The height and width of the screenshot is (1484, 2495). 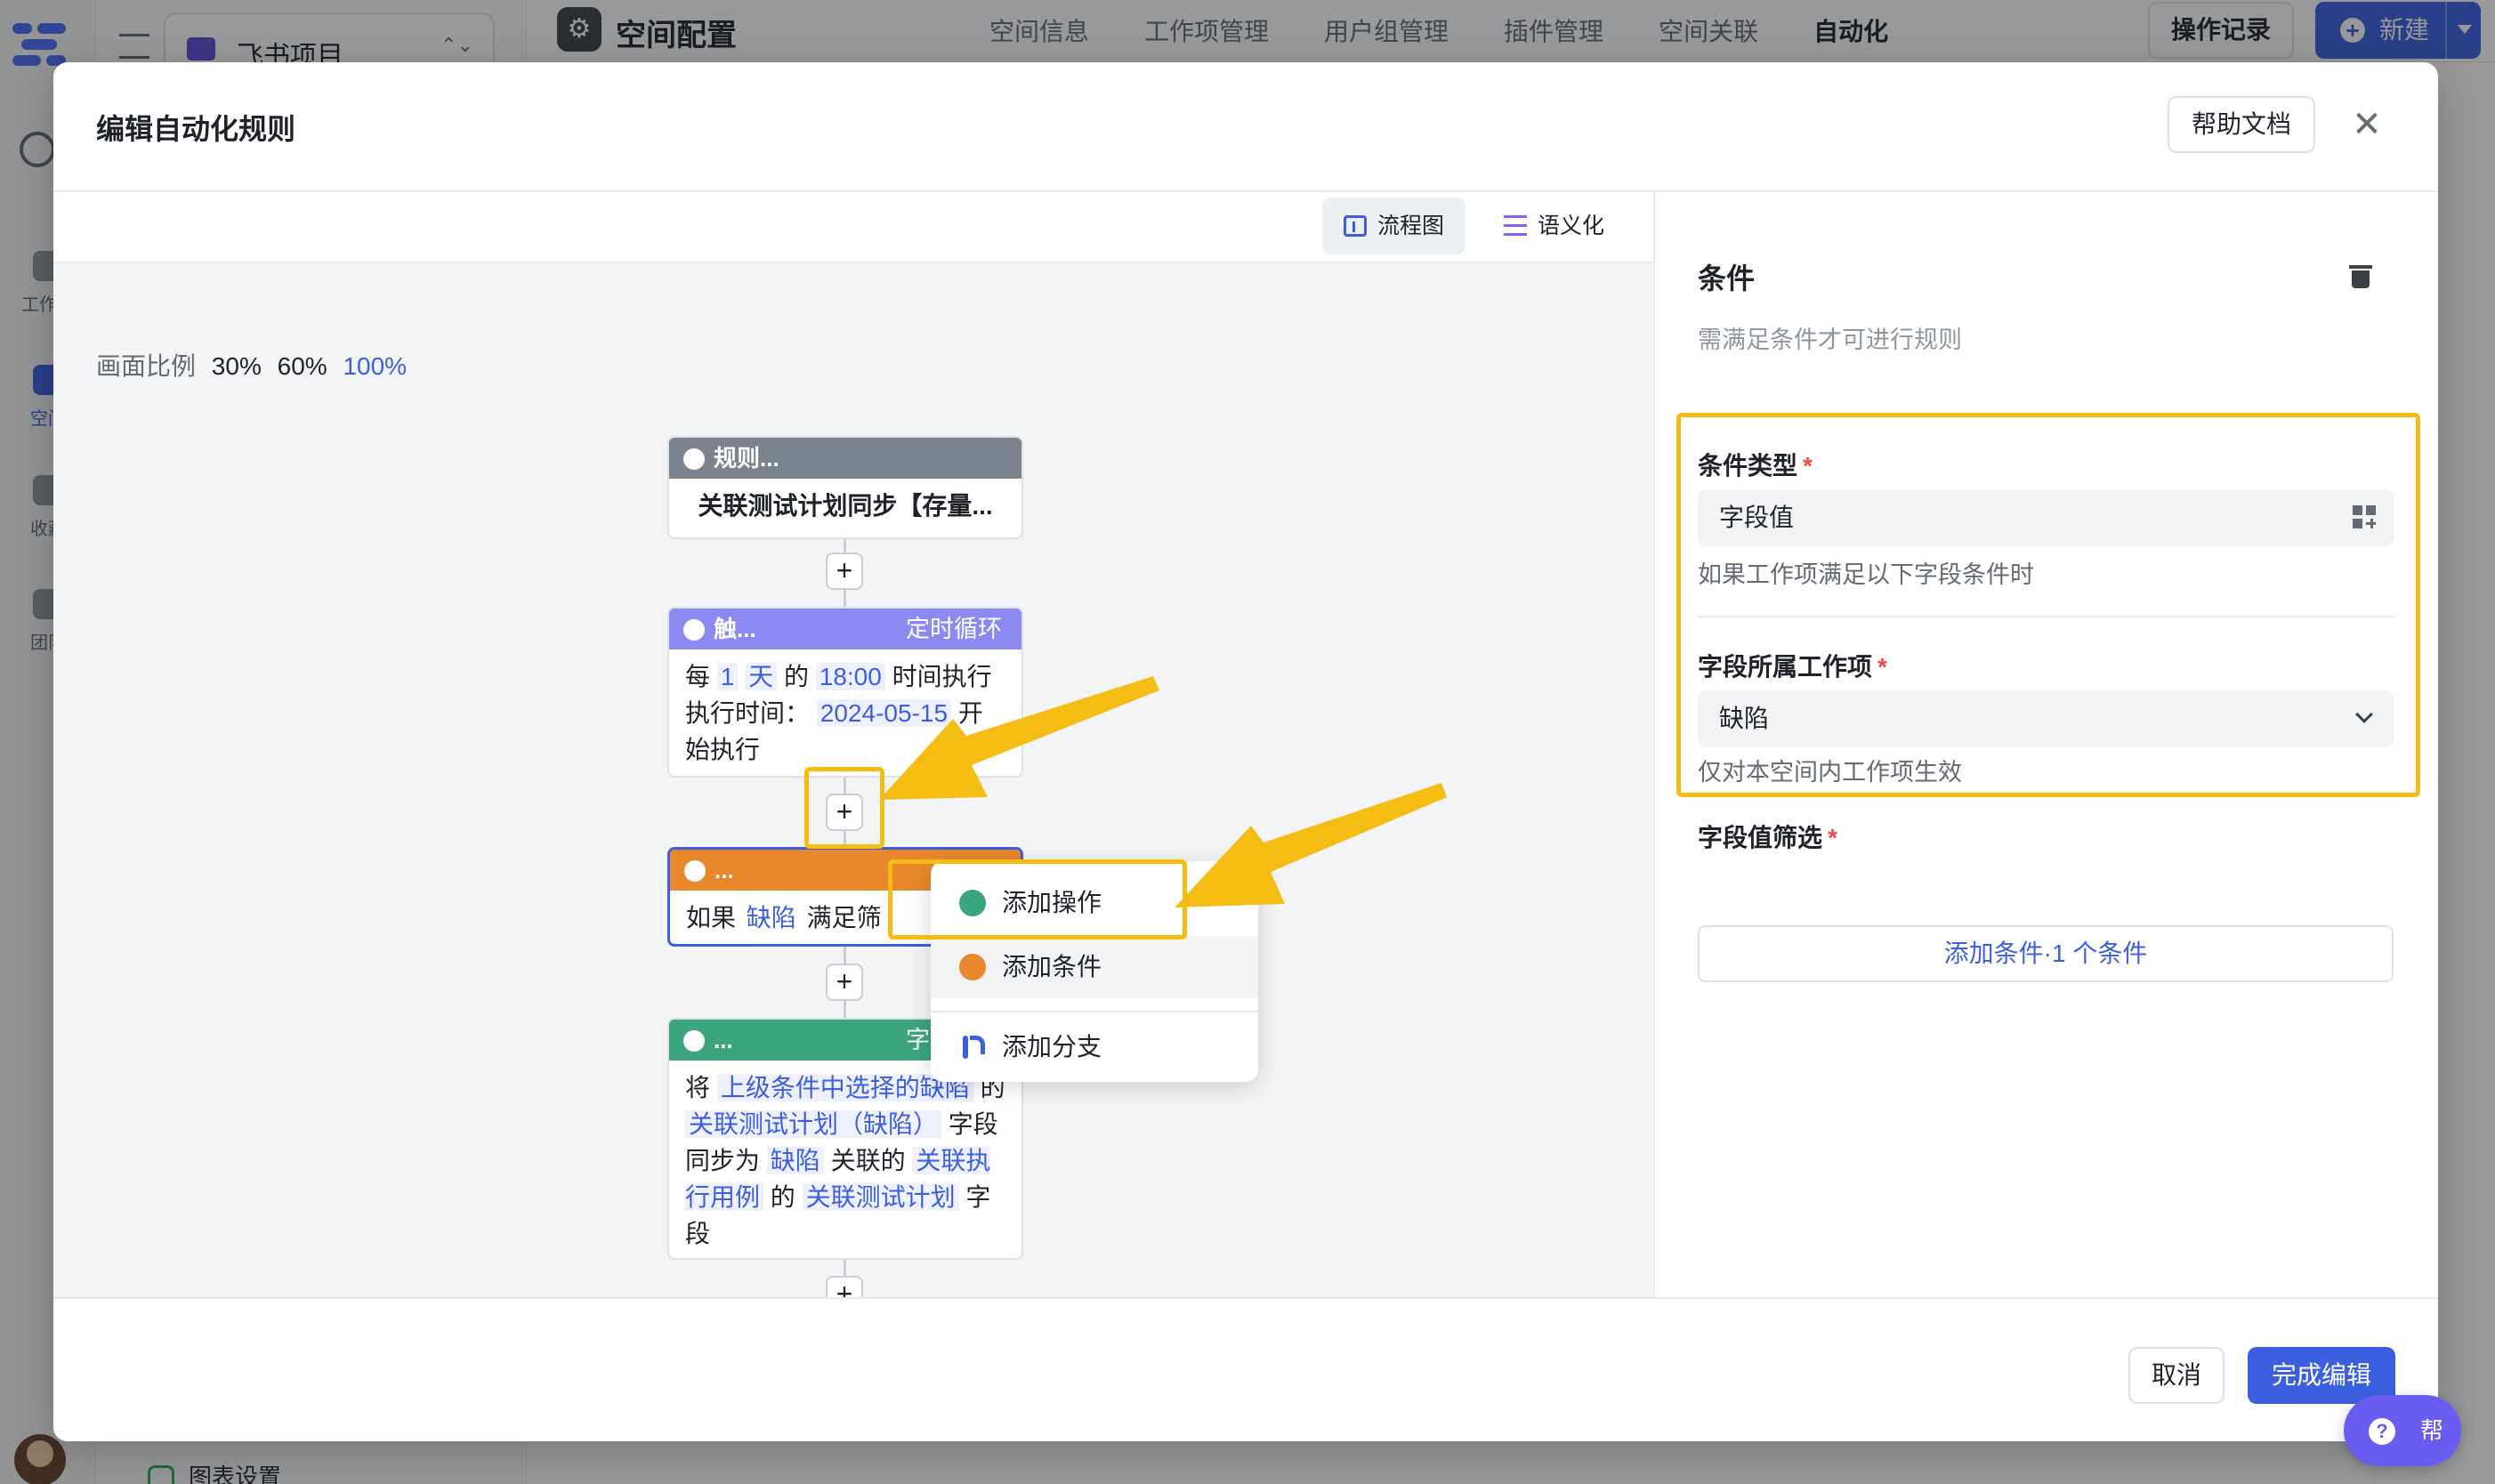 What do you see at coordinates (1311, 845) in the screenshot?
I see `arrow-to-add-condition` at bounding box center [1311, 845].